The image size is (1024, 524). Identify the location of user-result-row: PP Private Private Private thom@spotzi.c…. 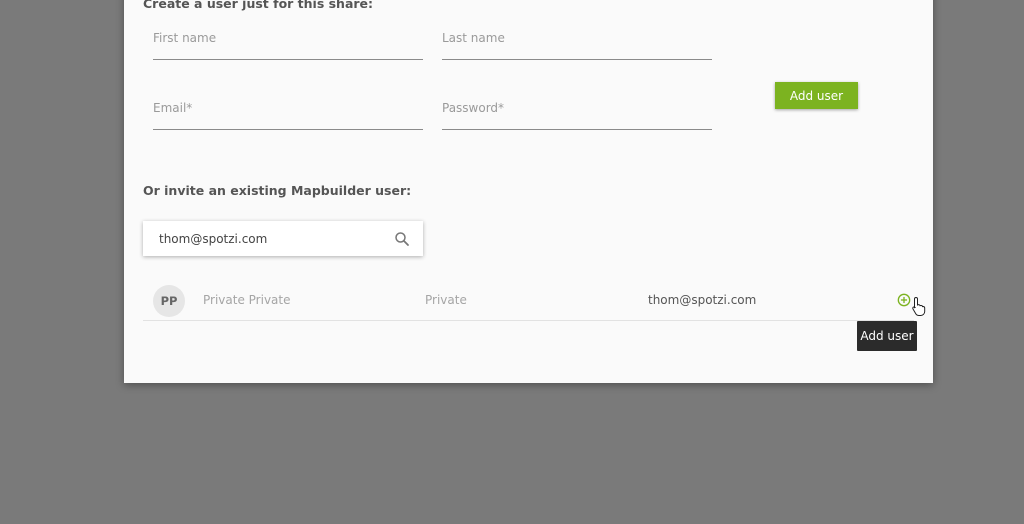
(534, 302).